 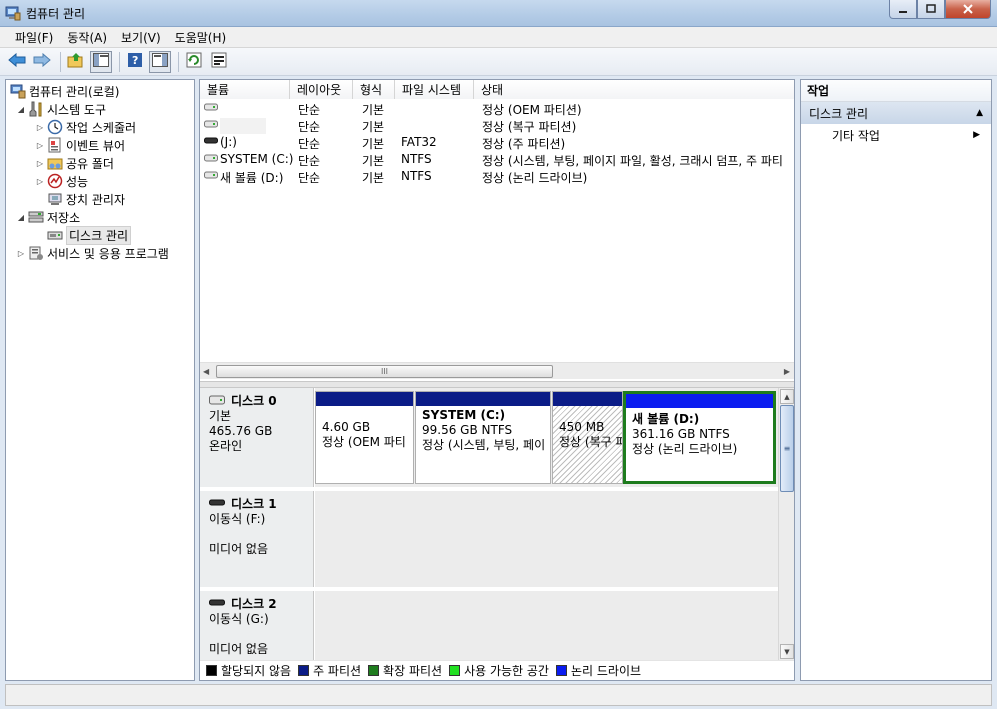 I want to click on volume-type: 기본, so click(x=373, y=144).